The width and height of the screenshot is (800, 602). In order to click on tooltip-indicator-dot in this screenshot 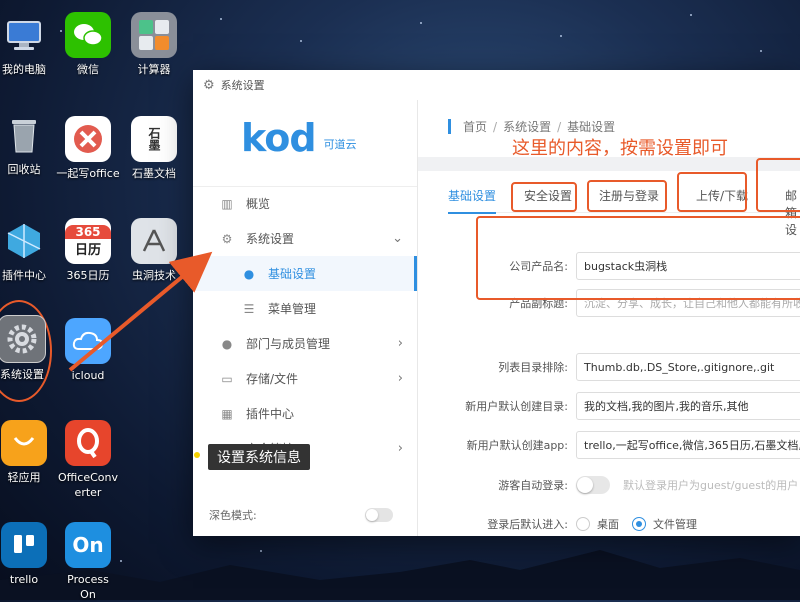, I will do `click(197, 455)`.